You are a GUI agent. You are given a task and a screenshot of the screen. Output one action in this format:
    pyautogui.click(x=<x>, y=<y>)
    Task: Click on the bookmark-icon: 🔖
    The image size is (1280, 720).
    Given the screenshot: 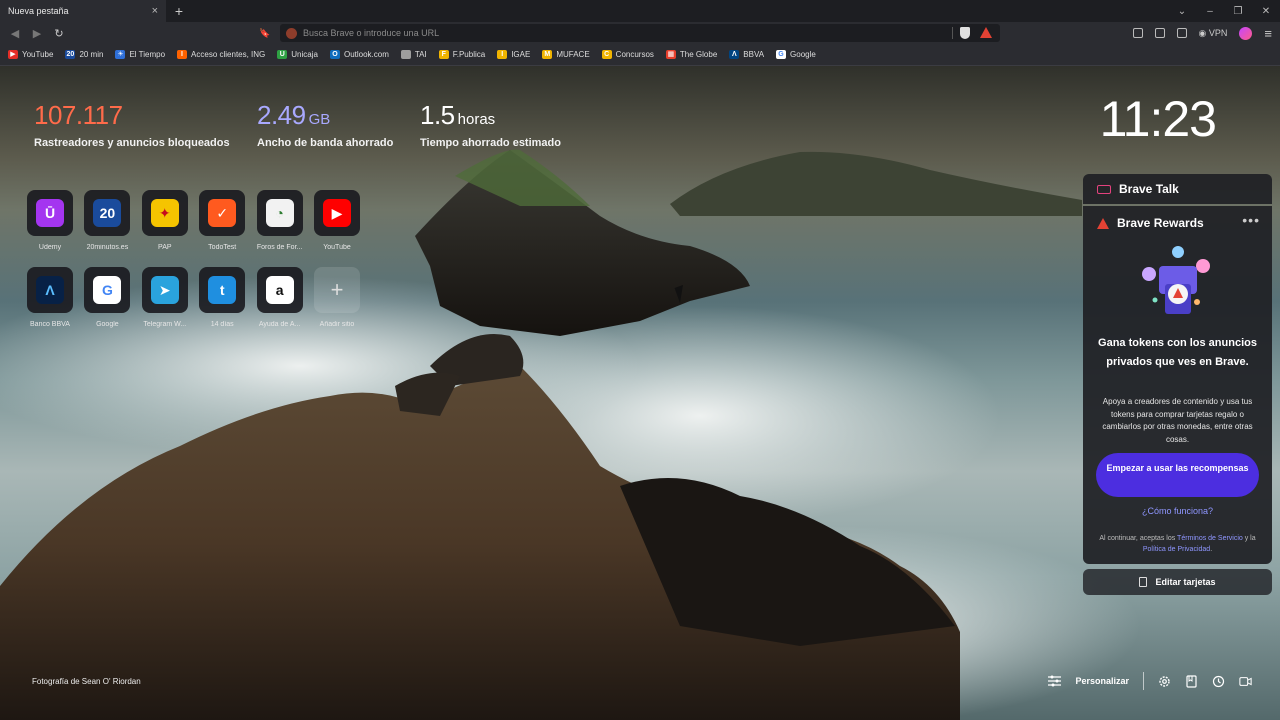 What is the action you would take?
    pyautogui.click(x=265, y=33)
    